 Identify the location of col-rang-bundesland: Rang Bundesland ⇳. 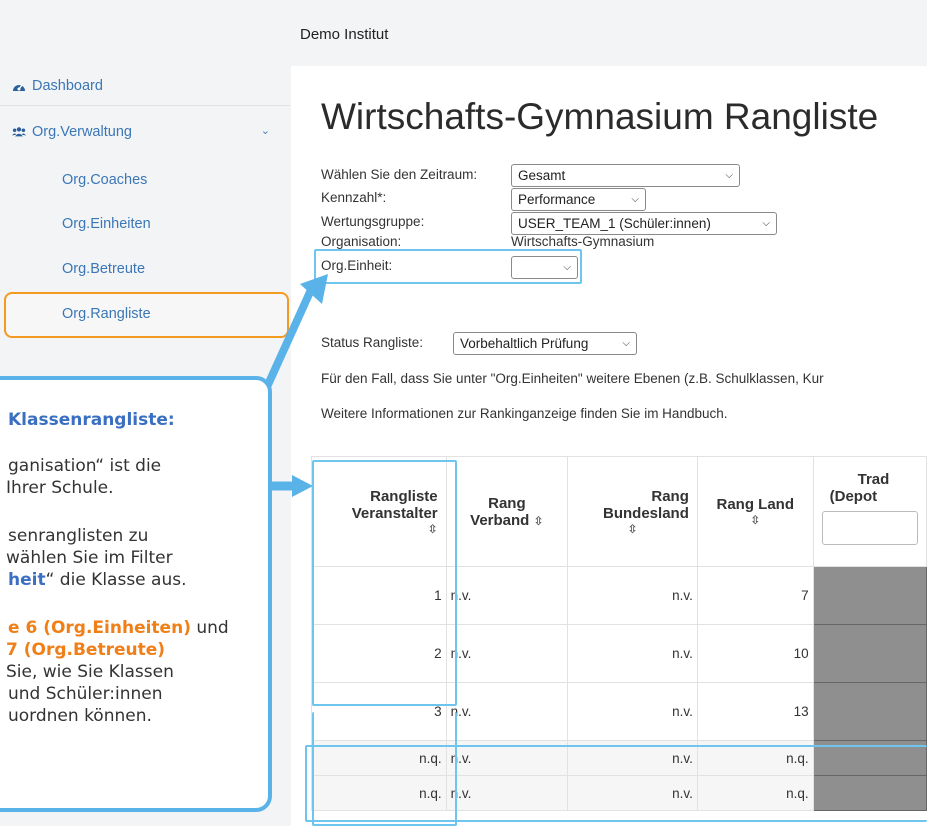
(632, 511).